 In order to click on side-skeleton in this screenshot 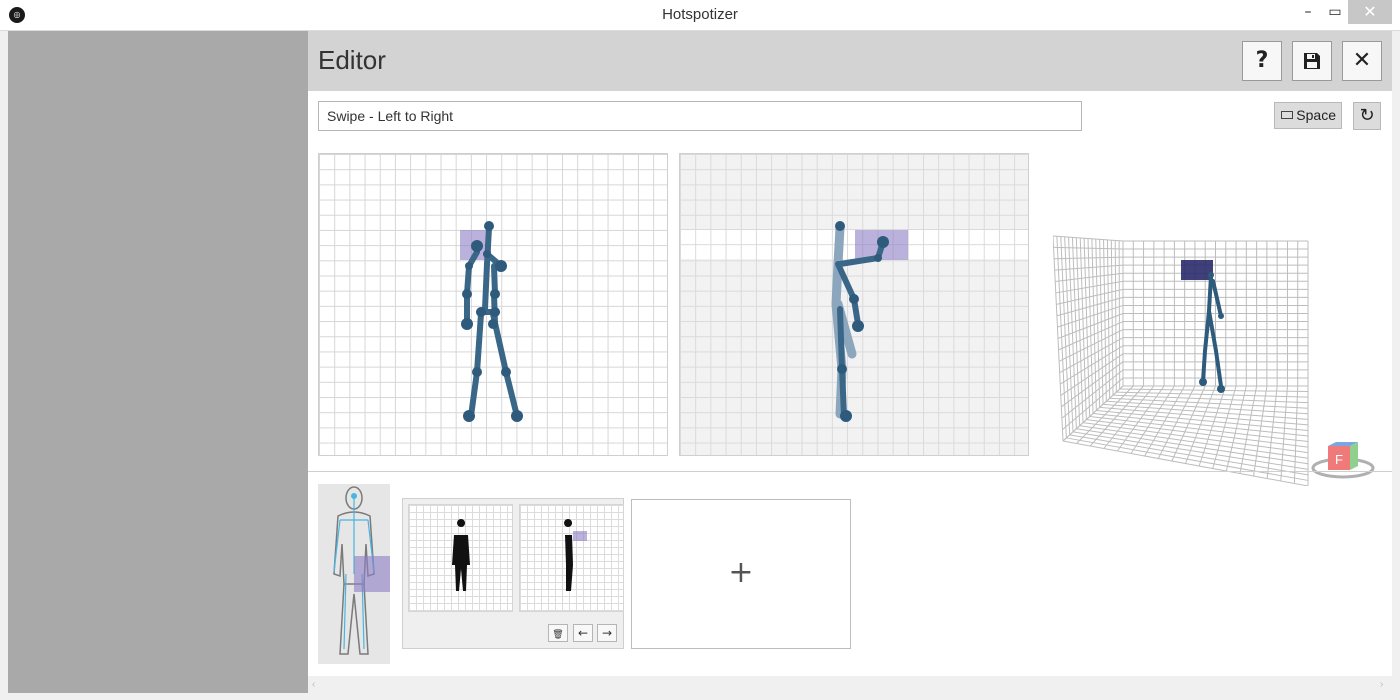, I will do `click(869, 321)`.